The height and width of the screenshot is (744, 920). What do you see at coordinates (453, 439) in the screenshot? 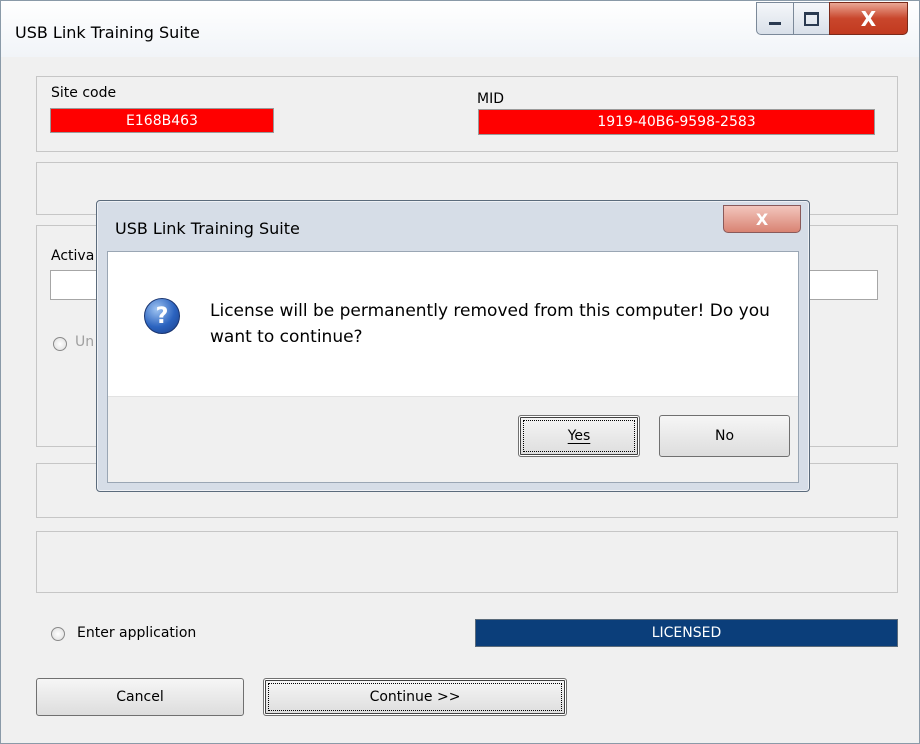
I see `dialog-footer: Yes No` at bounding box center [453, 439].